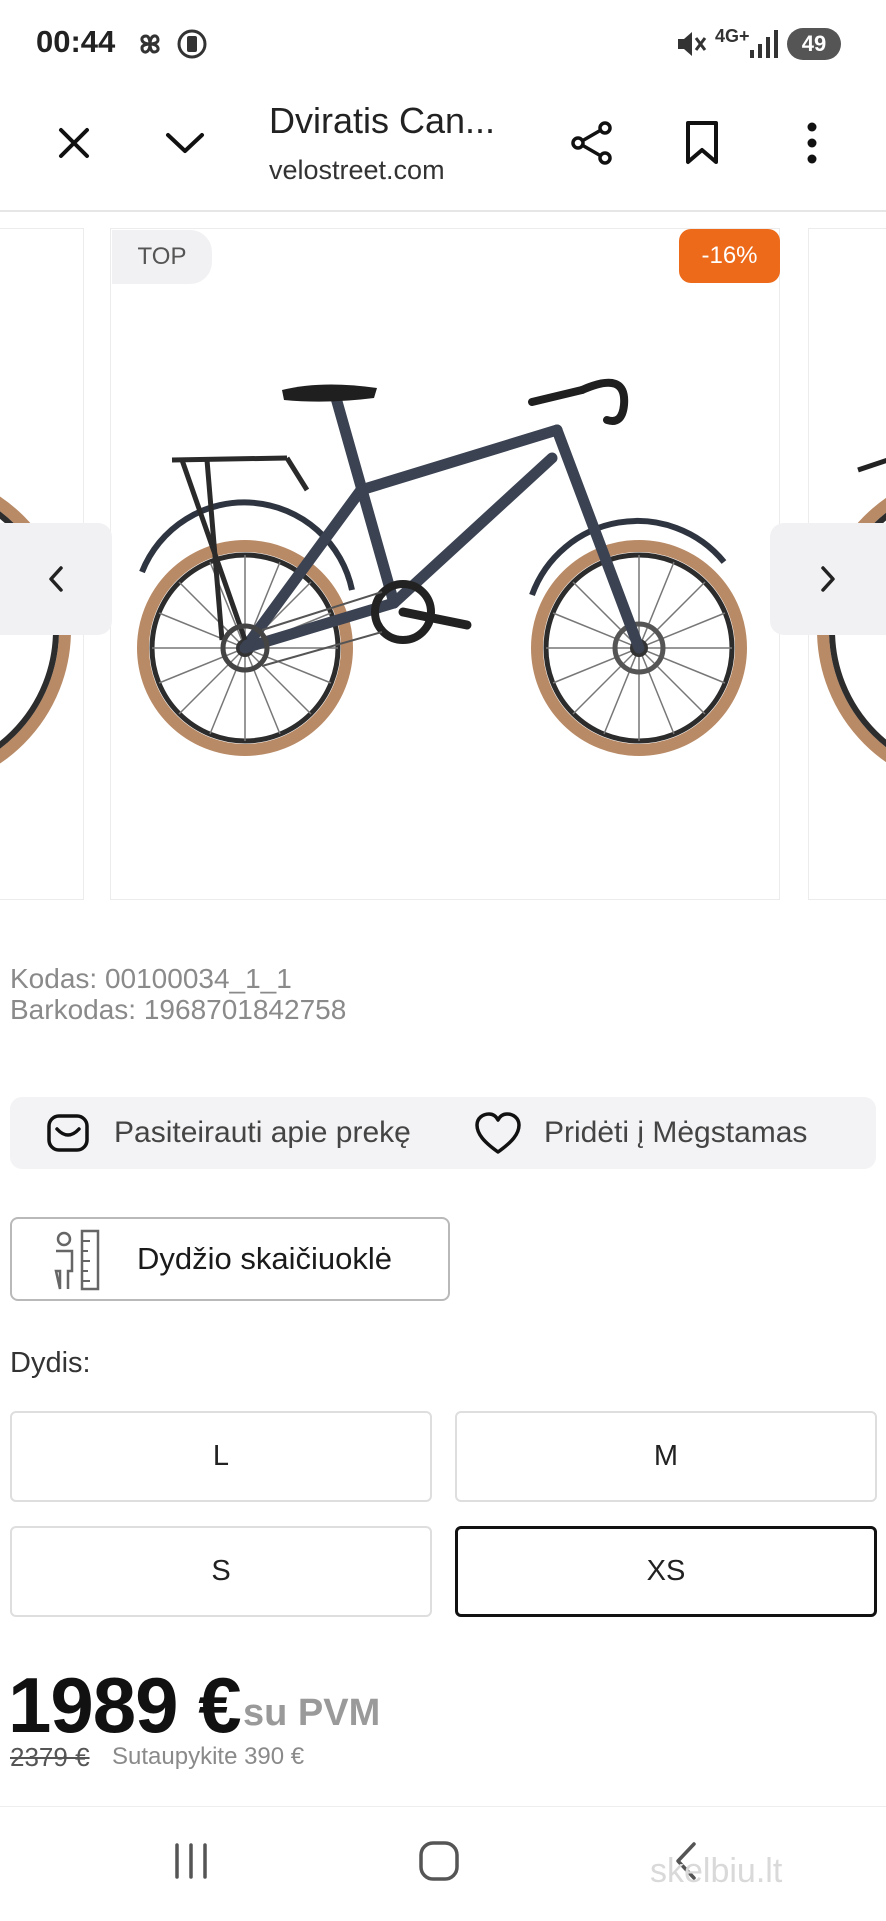 This screenshot has width=886, height=1921. I want to click on battery-saver-icon, so click(192, 44).